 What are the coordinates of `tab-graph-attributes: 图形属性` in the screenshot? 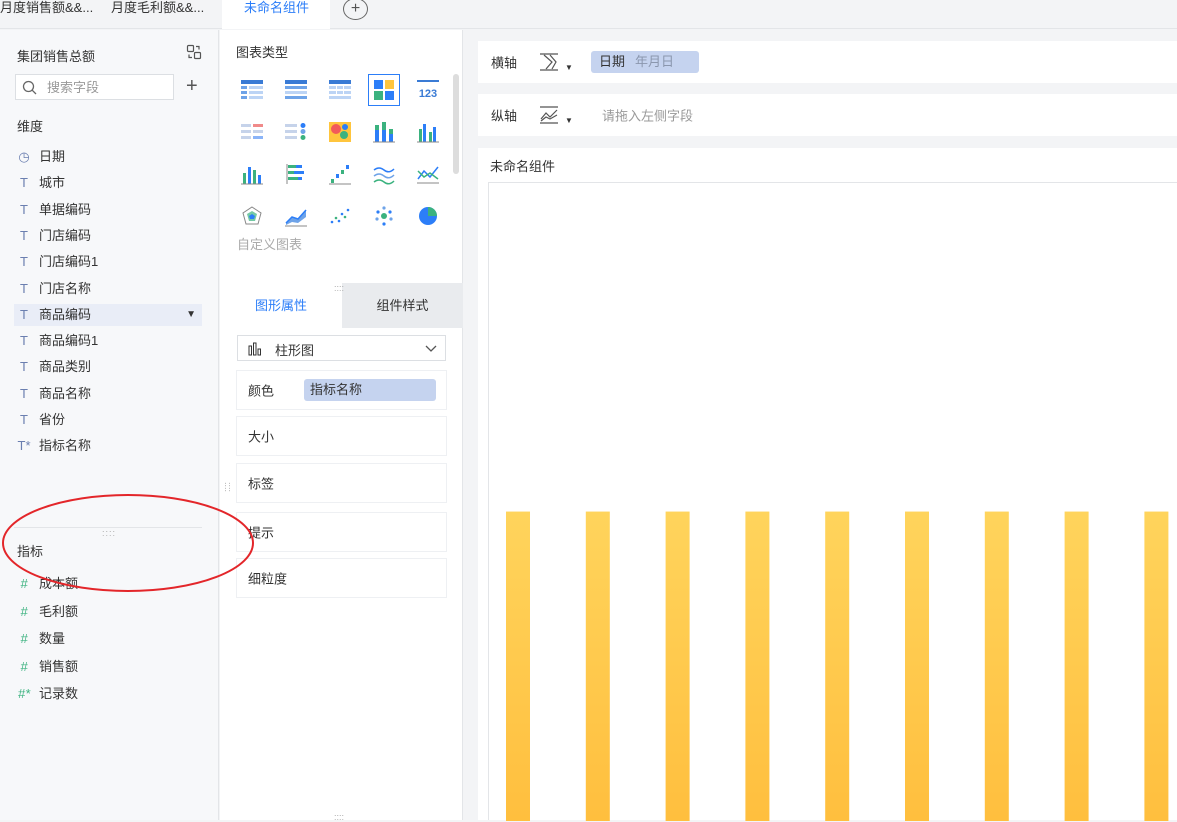 It's located at (281, 305).